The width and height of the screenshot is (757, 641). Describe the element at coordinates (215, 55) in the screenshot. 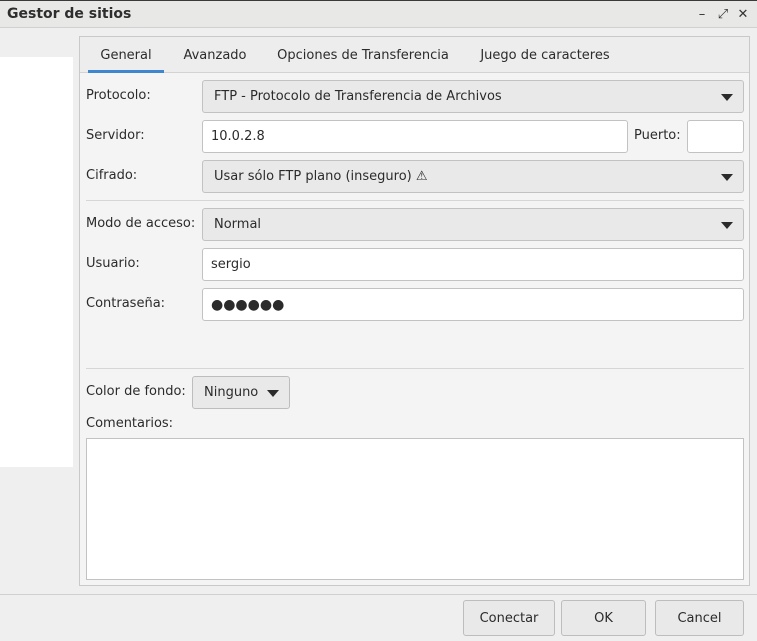

I see `tab-advanced: Avanzado` at that location.